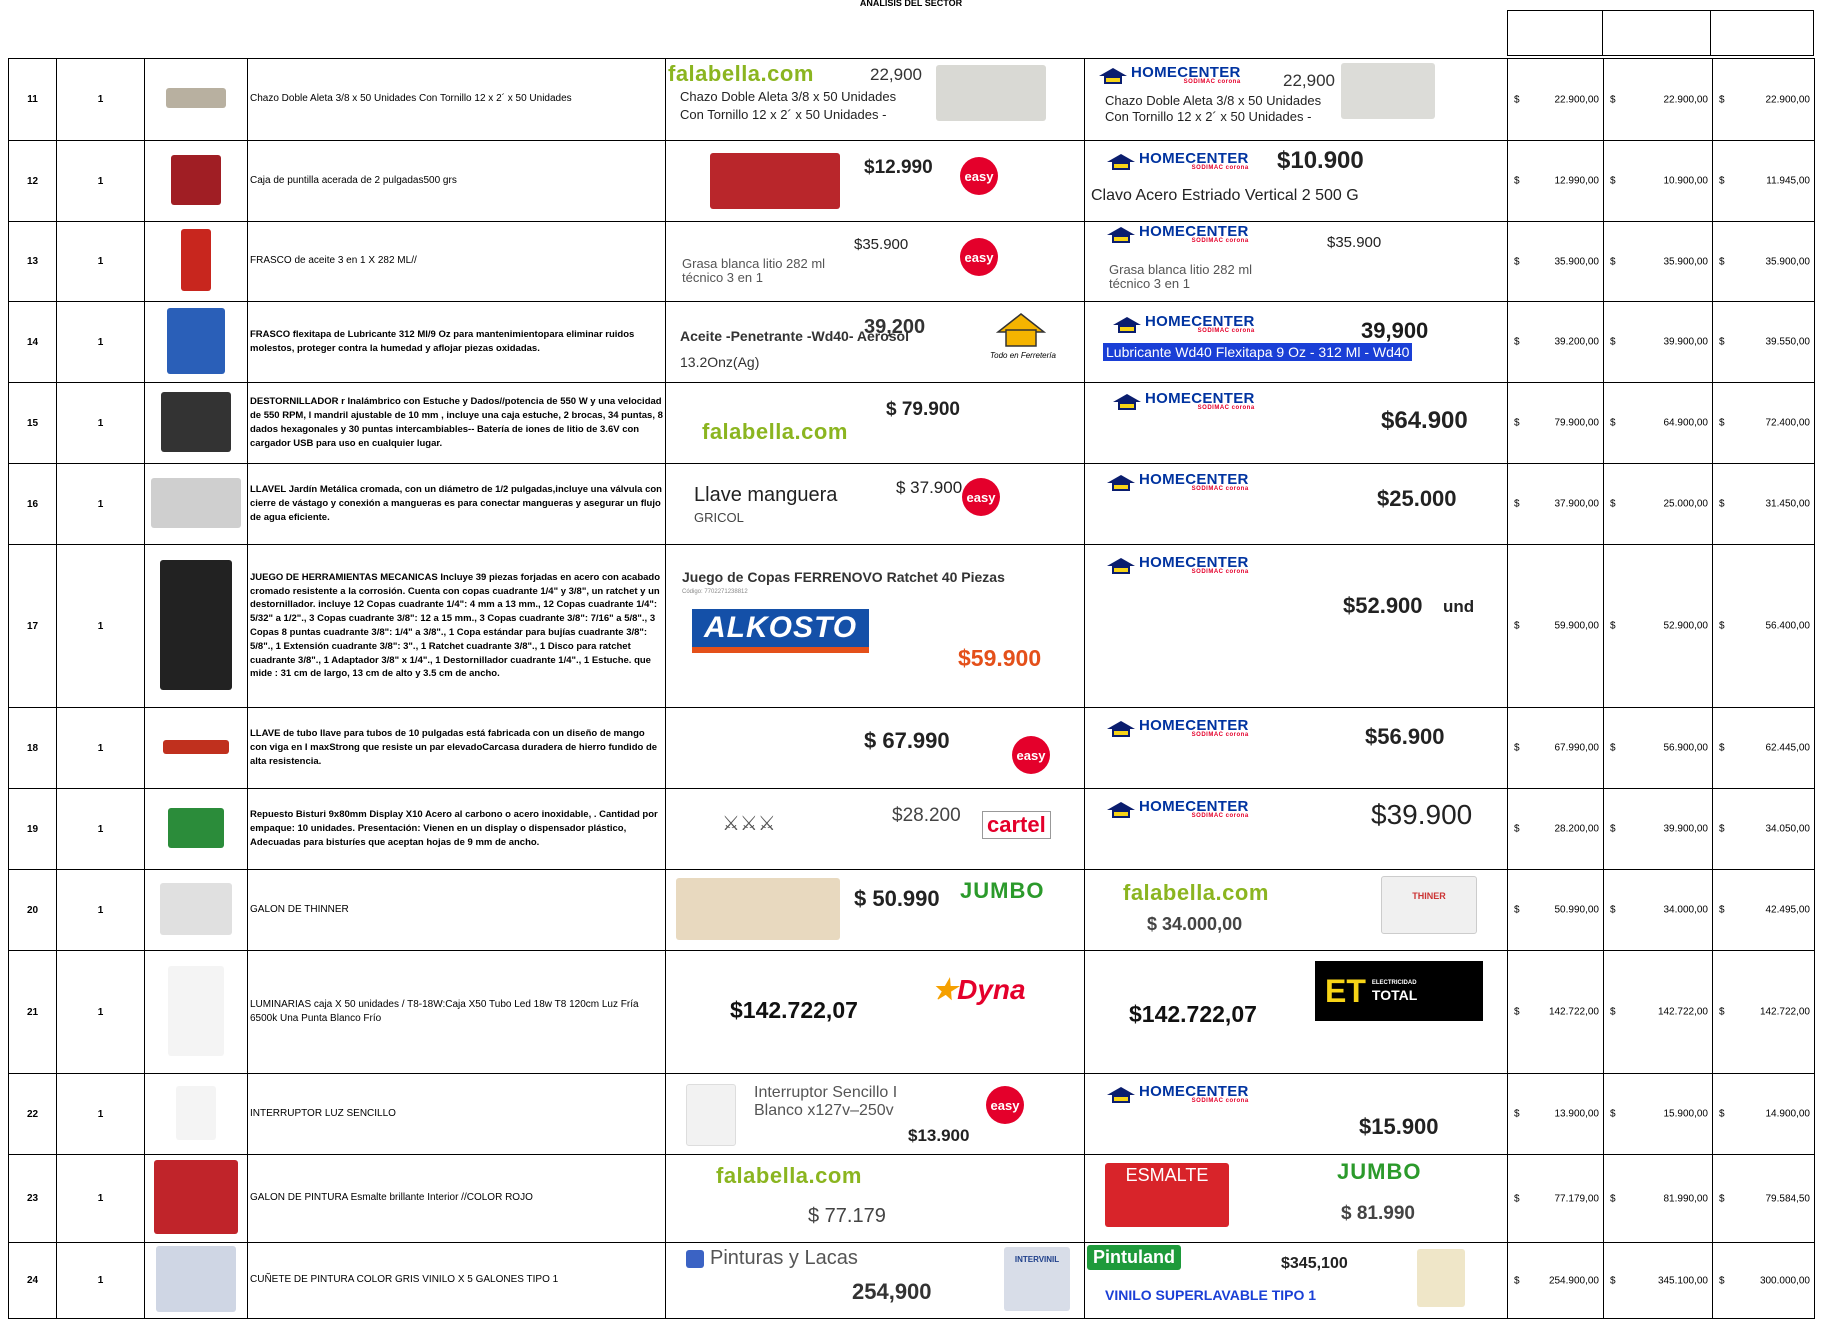 This screenshot has height=1319, width=1822. Describe the element at coordinates (875, 181) in the screenshot. I see `quote-1-cell: $12.990 easy` at that location.